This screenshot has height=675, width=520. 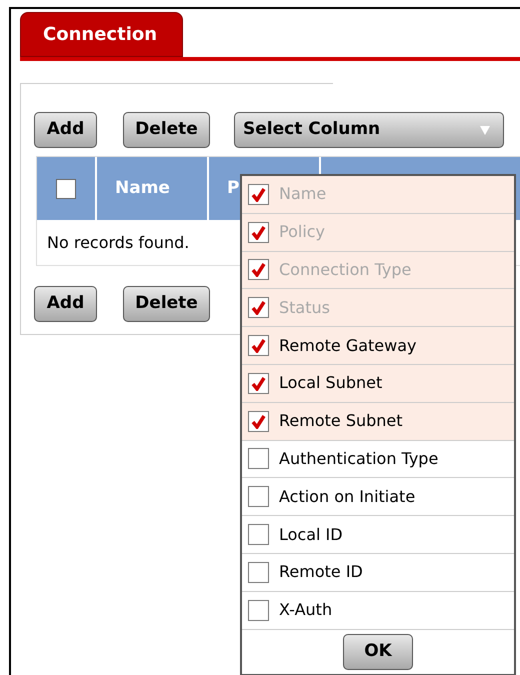 What do you see at coordinates (302, 232) in the screenshot?
I see `option-label: Policy` at bounding box center [302, 232].